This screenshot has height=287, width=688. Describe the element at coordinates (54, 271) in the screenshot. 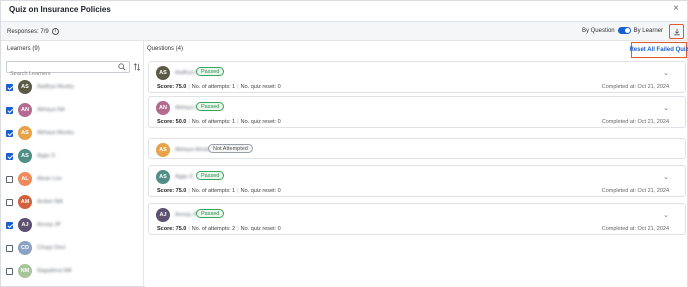

I see `learner-name: Nagadeva MA` at that location.